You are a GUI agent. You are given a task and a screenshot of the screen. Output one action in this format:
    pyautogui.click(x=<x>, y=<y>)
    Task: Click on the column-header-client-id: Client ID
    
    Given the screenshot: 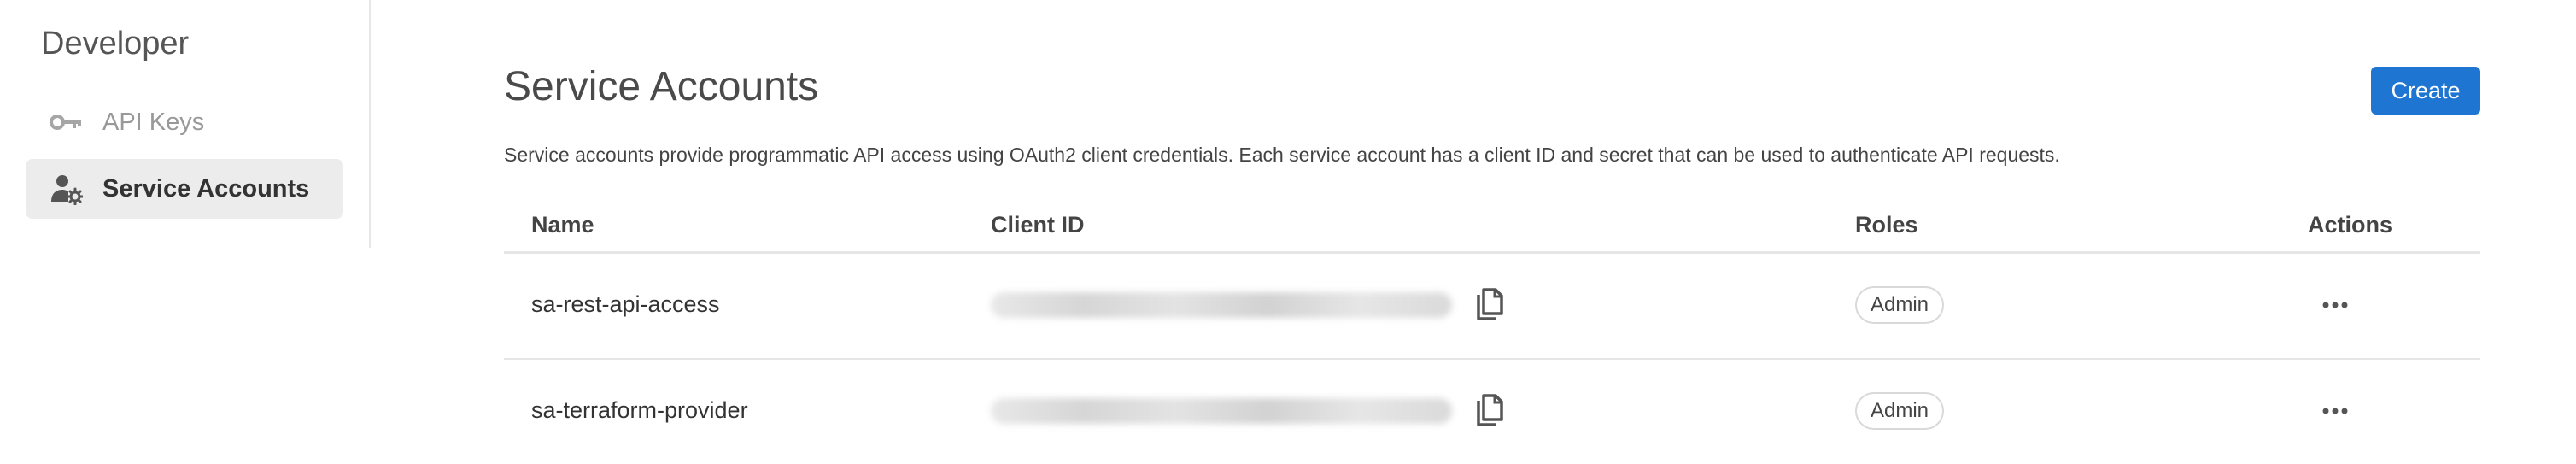 What is the action you would take?
    pyautogui.click(x=1038, y=225)
    